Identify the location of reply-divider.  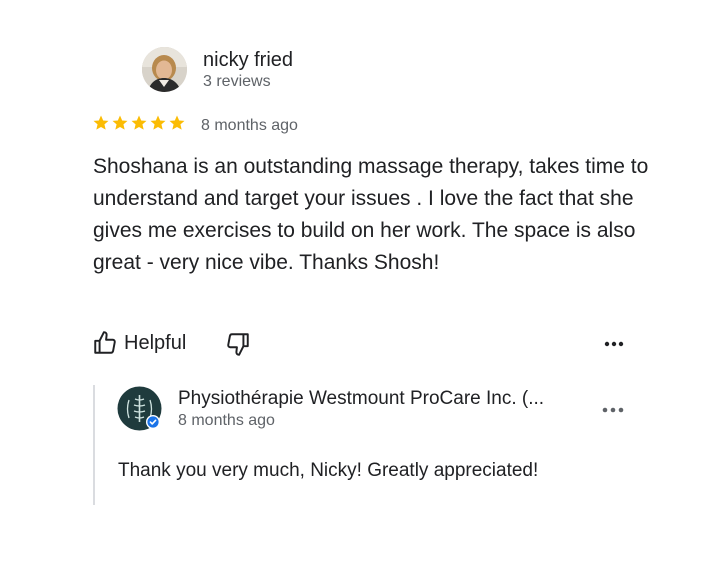
(94, 445).